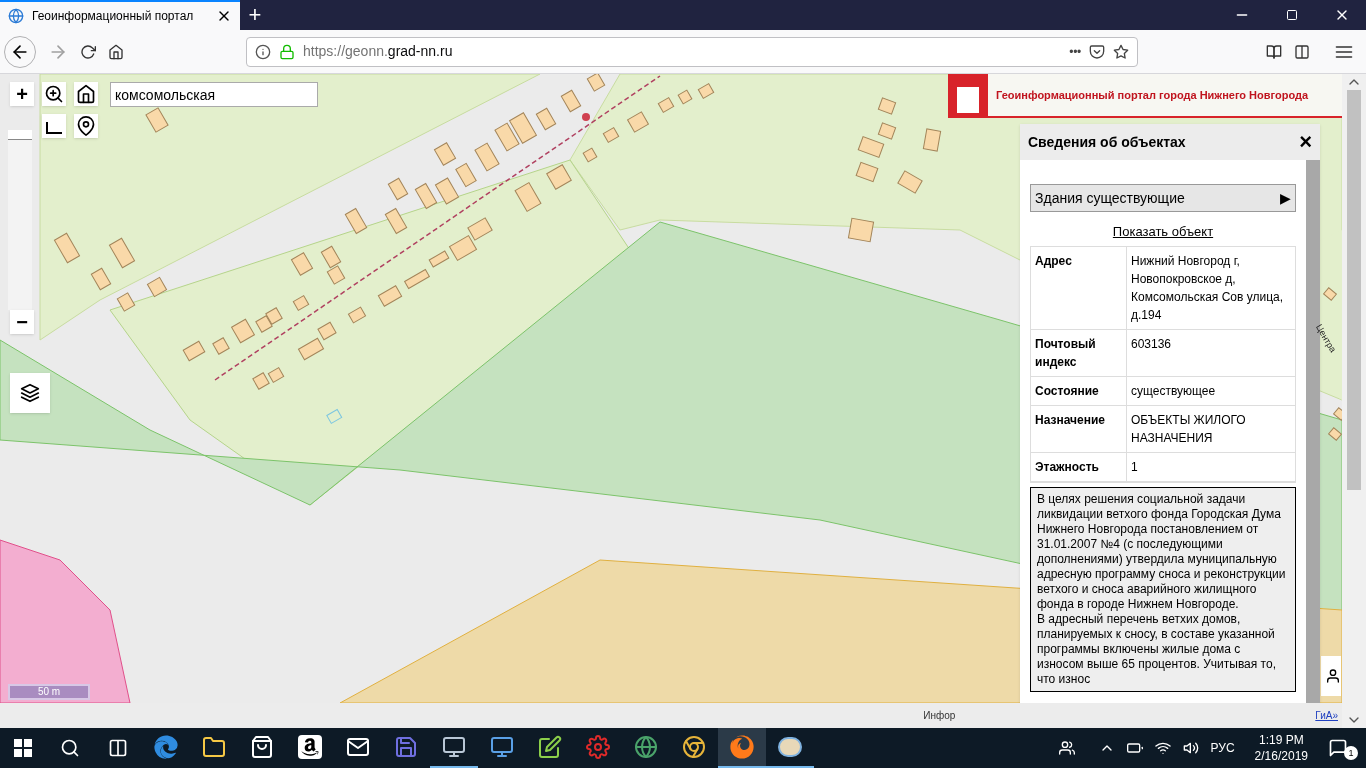 The width and height of the screenshot is (1366, 768). What do you see at coordinates (378, 51) in the screenshot?
I see `url-text: https://geonn.grad-nn.ru` at bounding box center [378, 51].